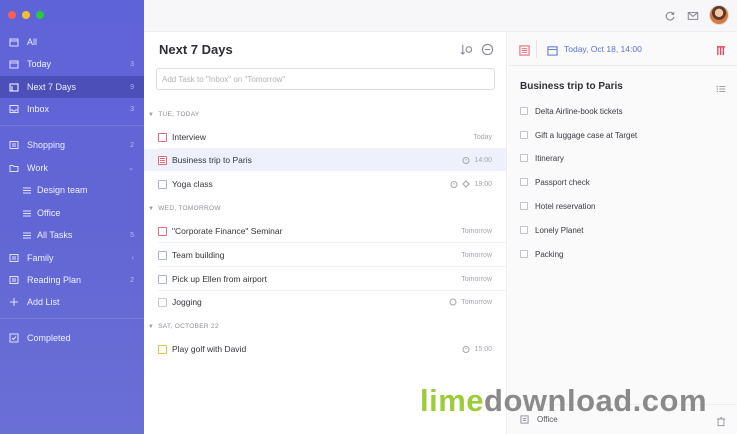 The width and height of the screenshot is (737, 434). What do you see at coordinates (722, 49) in the screenshot?
I see `priority-flag-icon` at bounding box center [722, 49].